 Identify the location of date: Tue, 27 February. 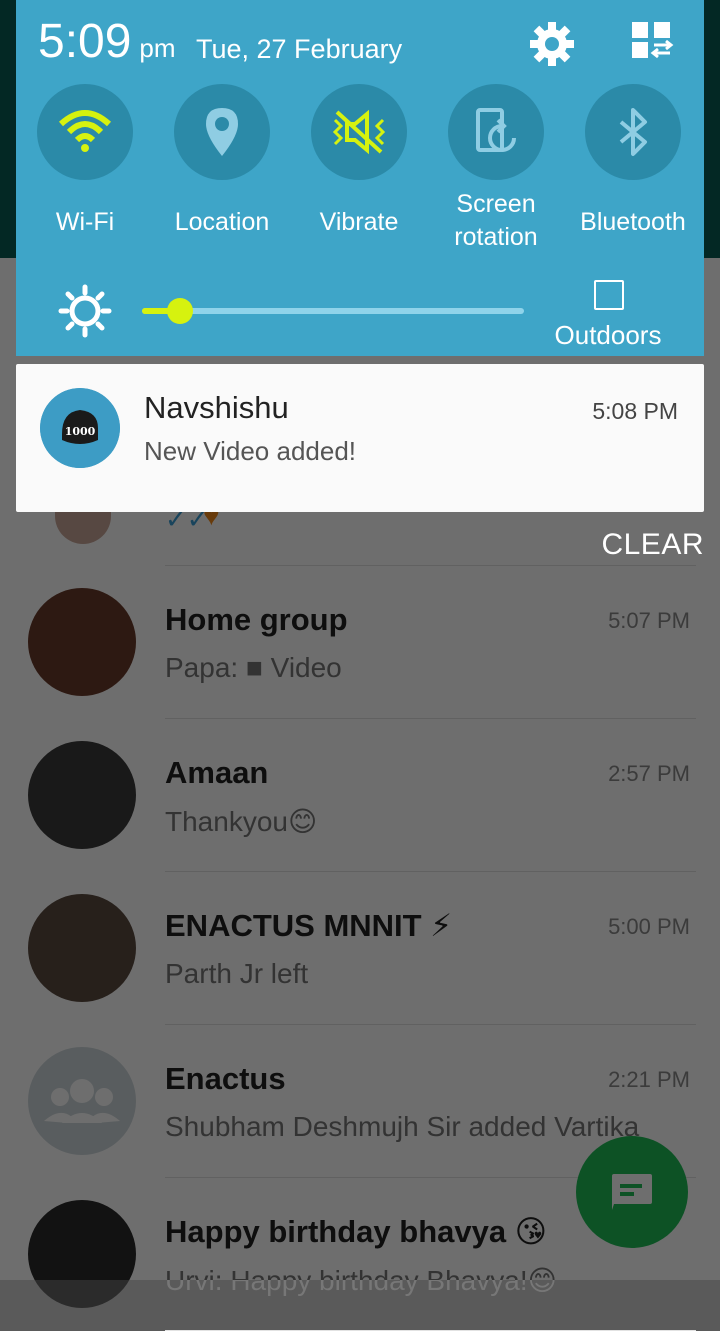
(299, 49).